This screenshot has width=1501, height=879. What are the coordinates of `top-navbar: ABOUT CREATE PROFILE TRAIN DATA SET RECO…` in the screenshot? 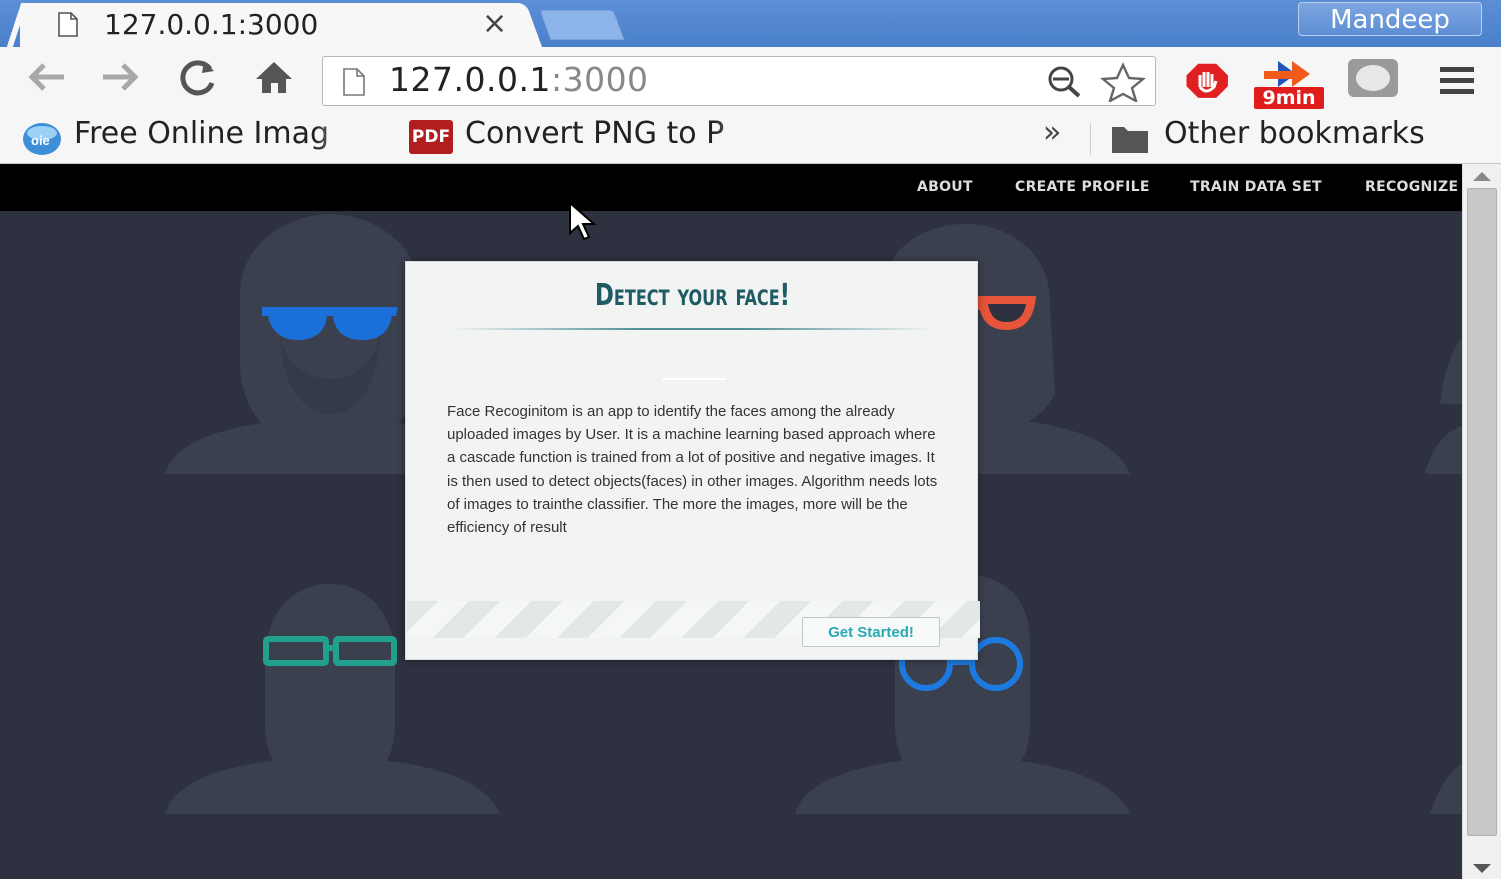 It's located at (731, 187).